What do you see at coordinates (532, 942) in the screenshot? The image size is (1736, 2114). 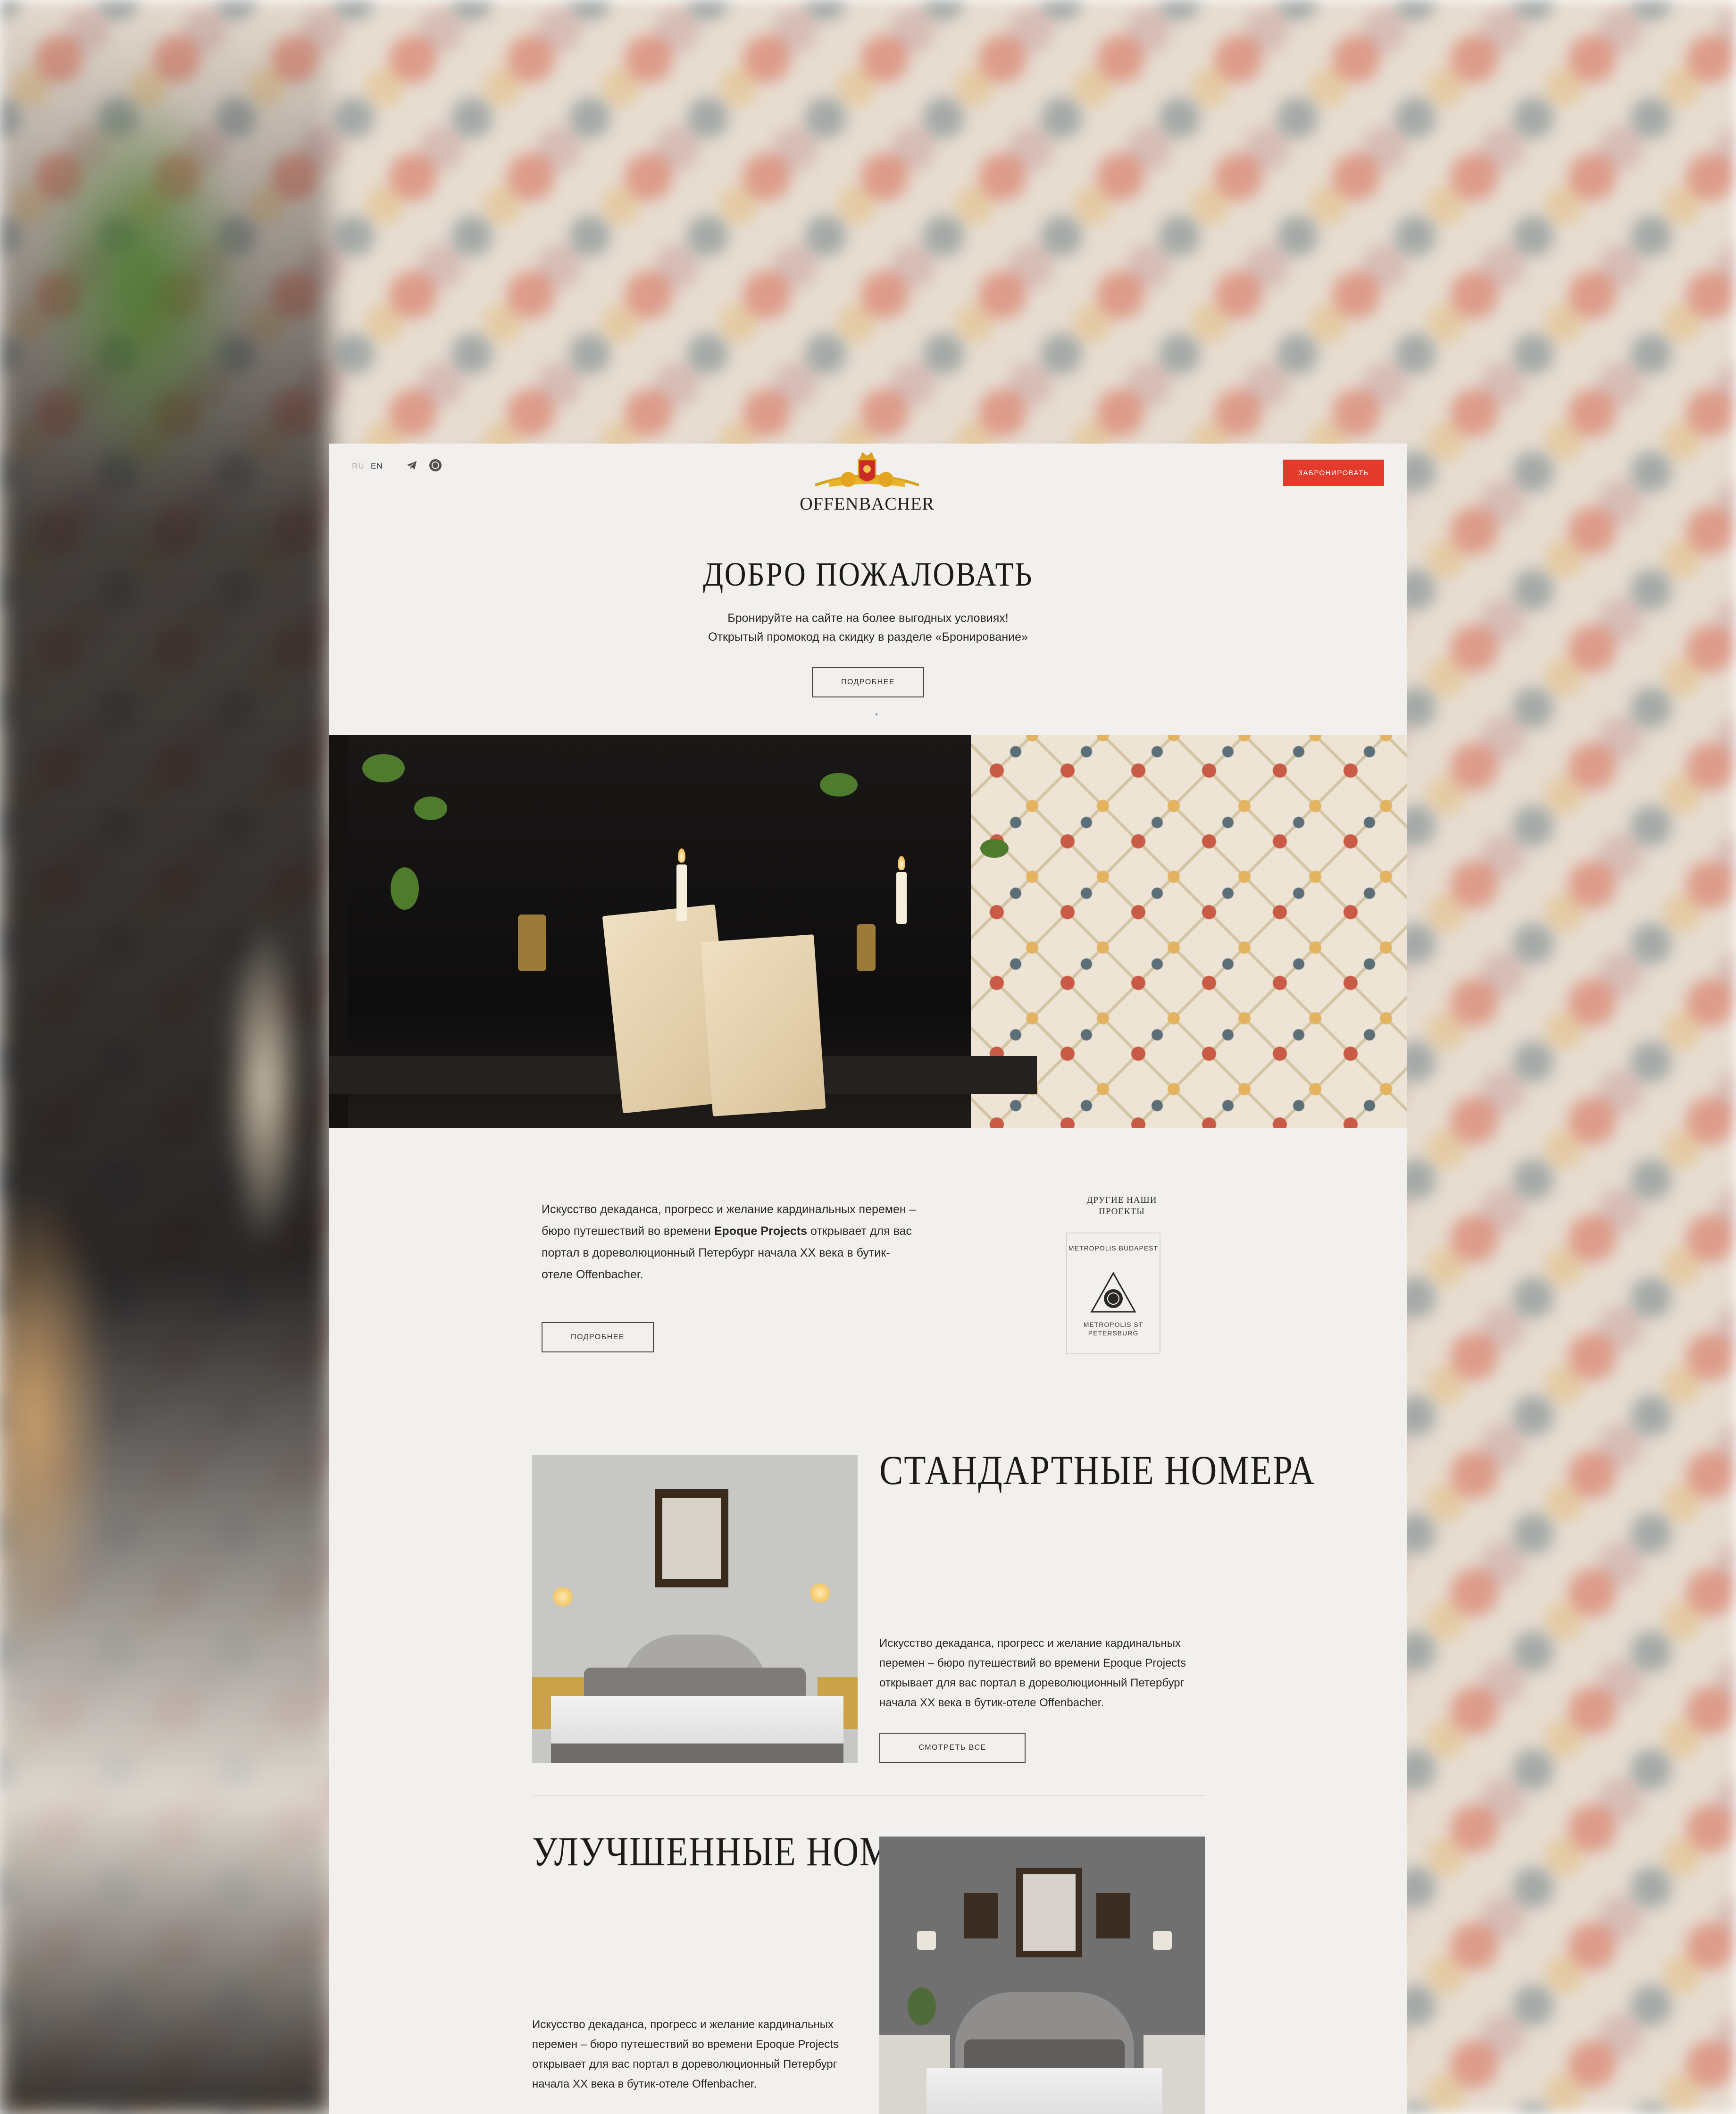 I see `candle-sconce-left` at bounding box center [532, 942].